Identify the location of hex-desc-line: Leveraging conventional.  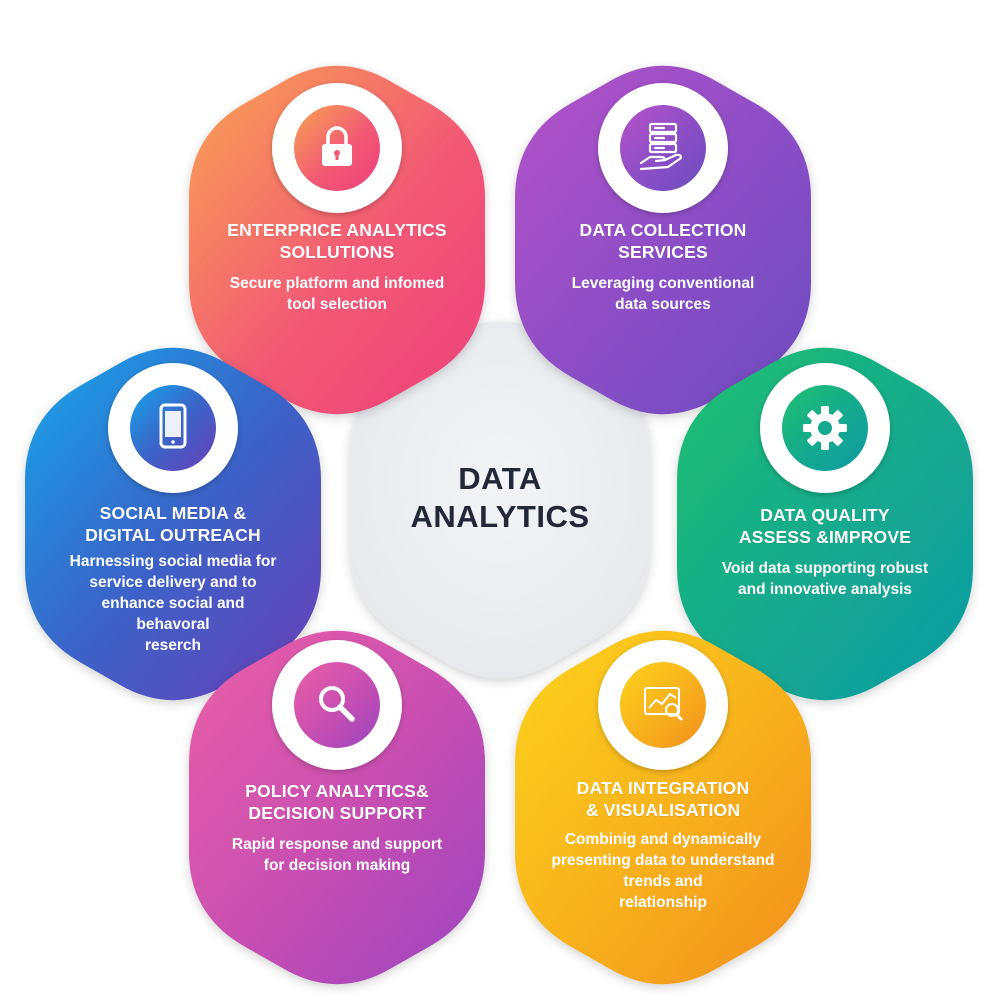
(663, 283).